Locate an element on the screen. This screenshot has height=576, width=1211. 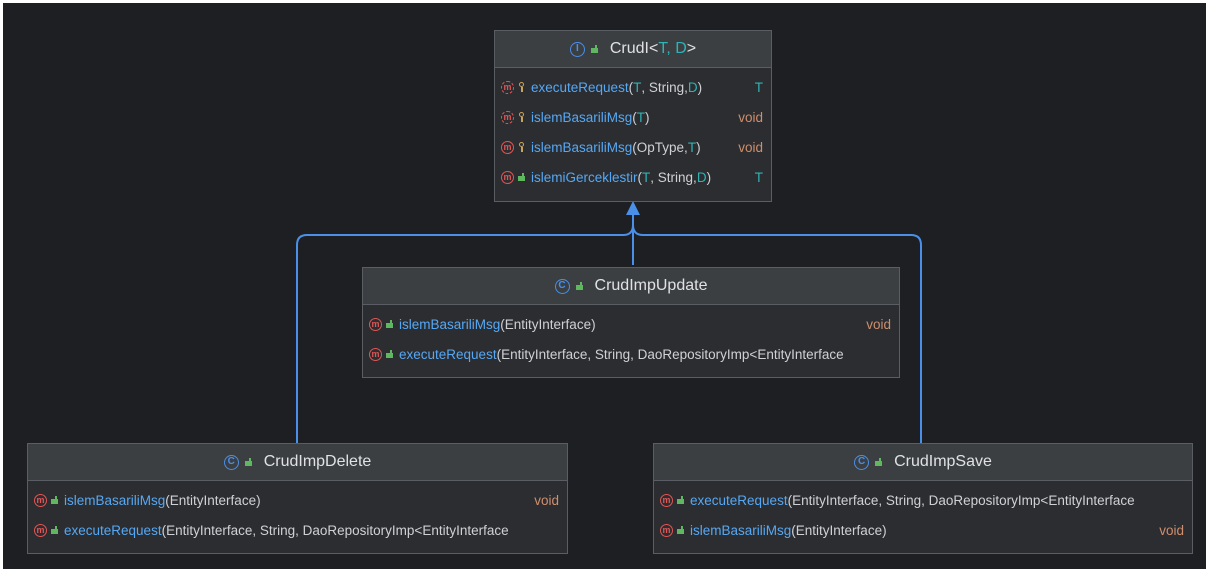
class-name: CrudImpSave is located at coordinates (943, 461).